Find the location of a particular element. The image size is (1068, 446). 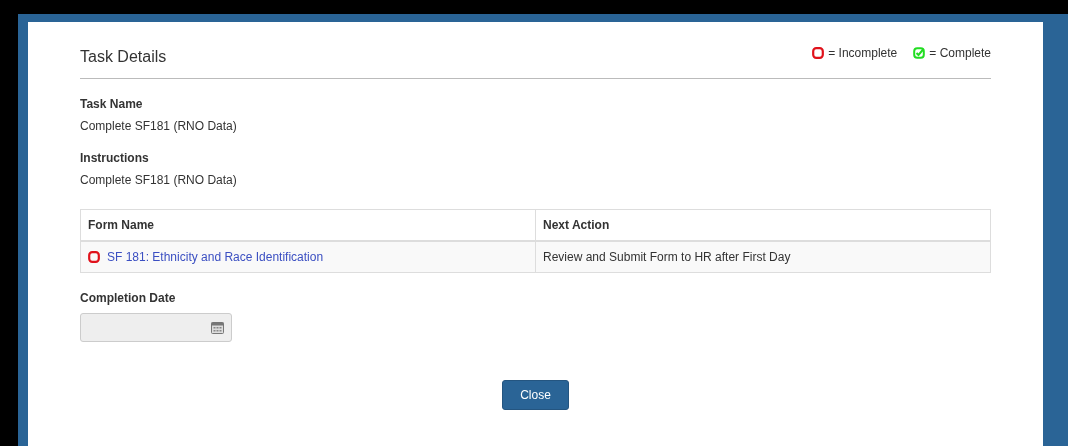

field-label: Task Name is located at coordinates (112, 104).